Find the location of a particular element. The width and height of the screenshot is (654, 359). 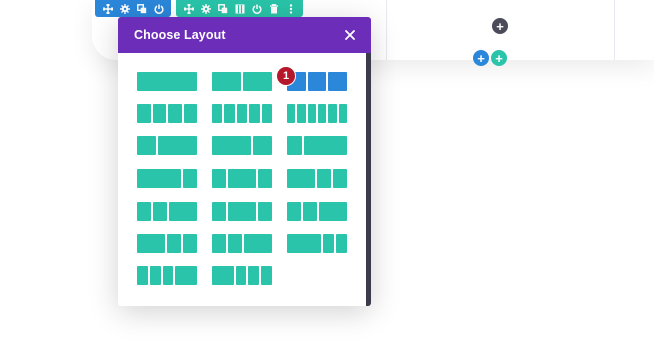

trash-icon is located at coordinates (273, 8).